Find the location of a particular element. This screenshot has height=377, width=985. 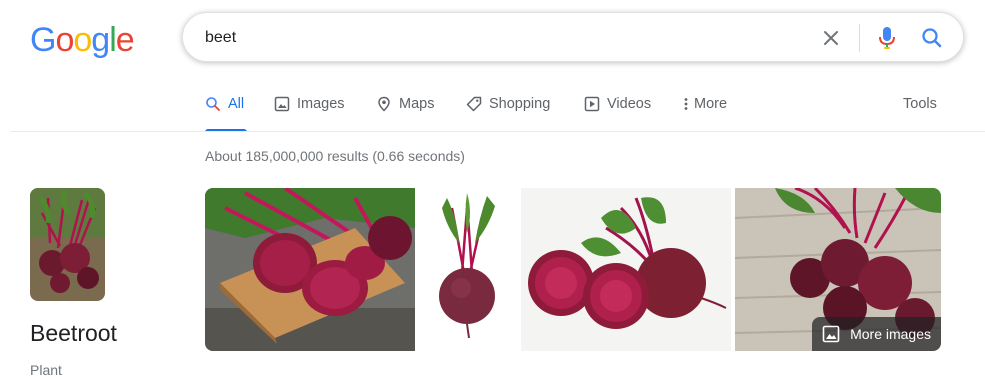

more-images-button: More images is located at coordinates (876, 334).